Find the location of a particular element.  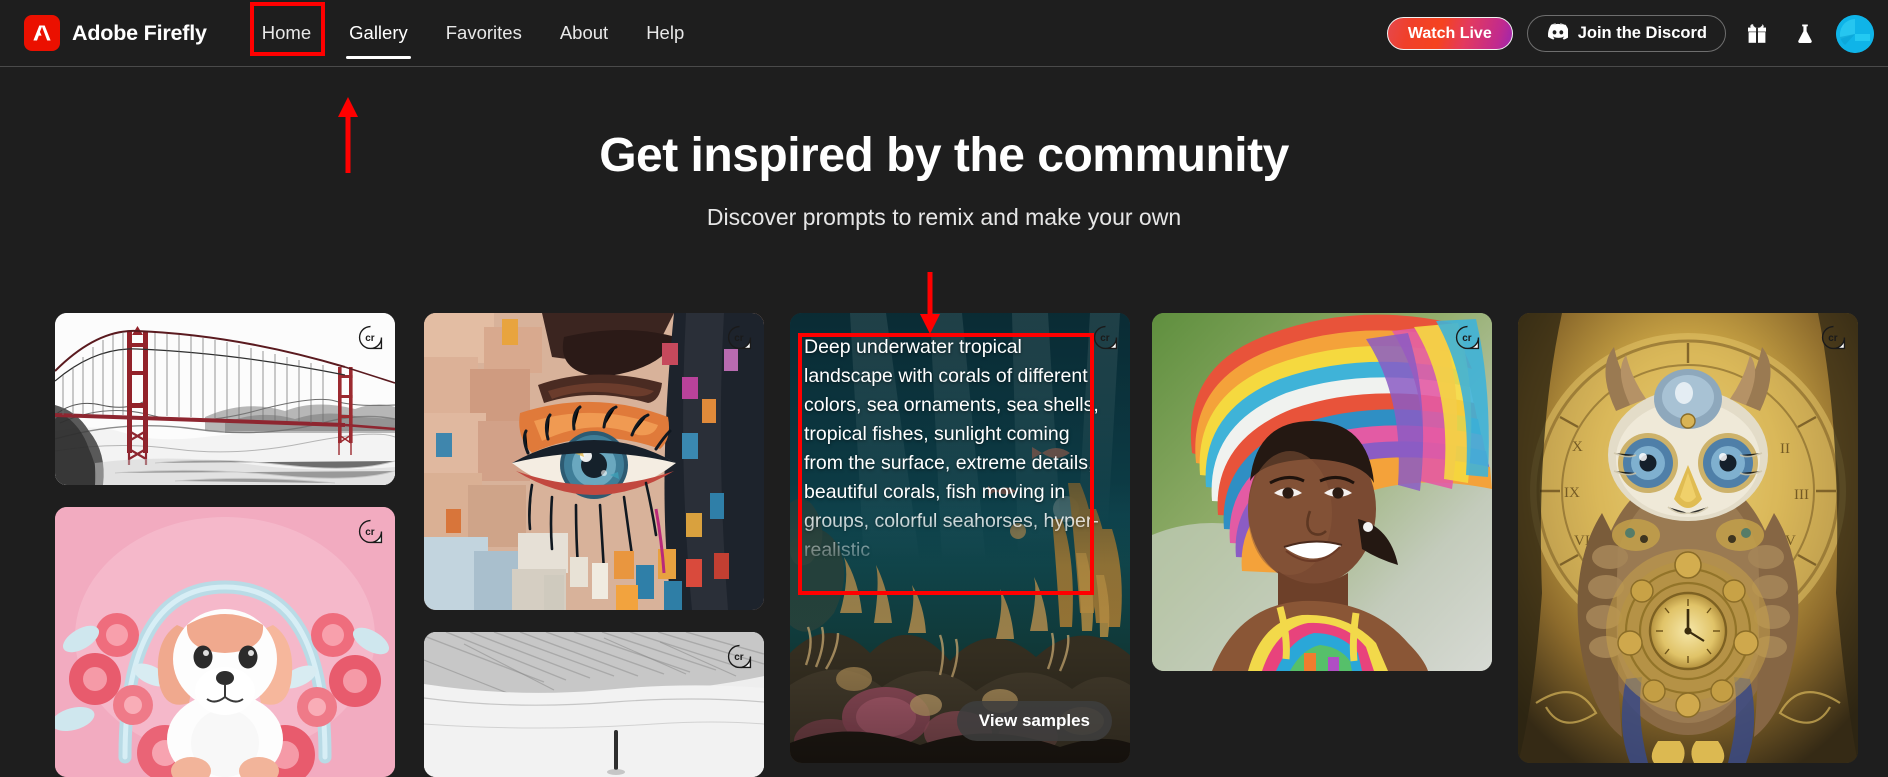

brand-name: Adobe Firefly is located at coordinates (139, 32).